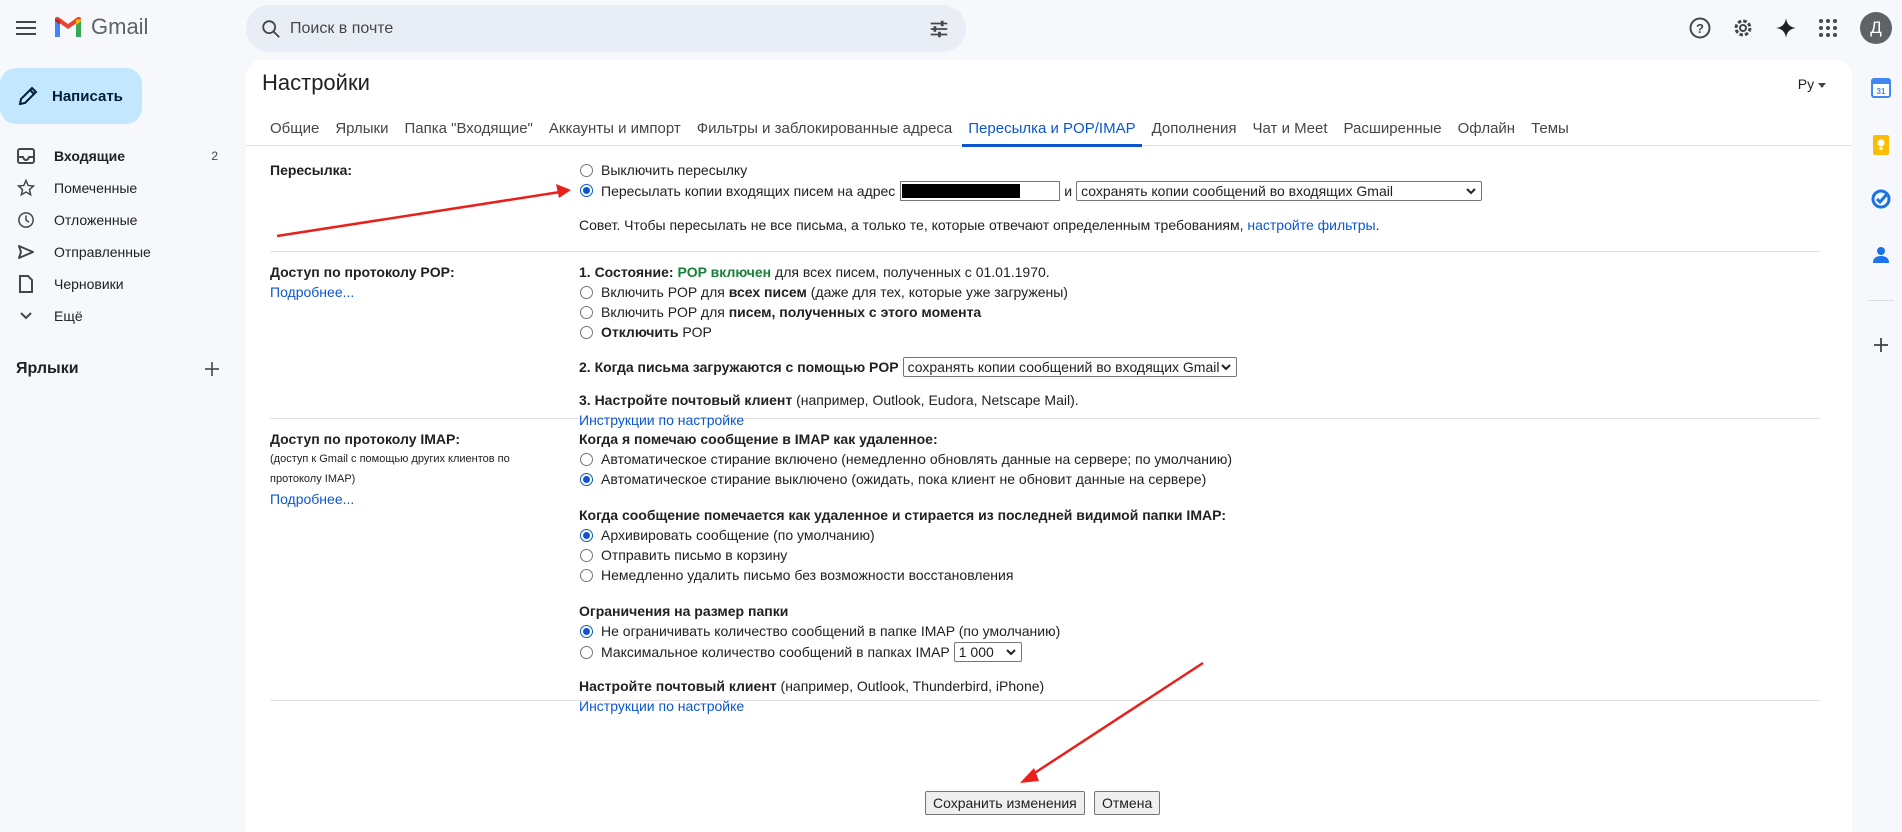 This screenshot has width=1902, height=832. What do you see at coordinates (825, 129) in the screenshot?
I see `tab-filters: Фильтры и заблокированные адреса` at bounding box center [825, 129].